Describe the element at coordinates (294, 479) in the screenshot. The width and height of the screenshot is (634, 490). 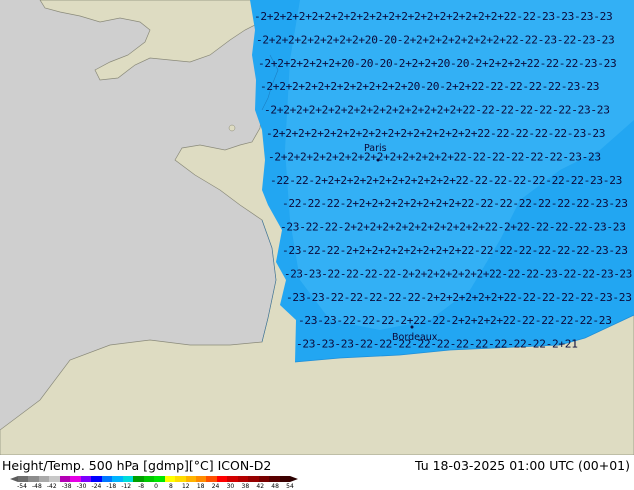
I see `colorbar-arrow-right` at that location.